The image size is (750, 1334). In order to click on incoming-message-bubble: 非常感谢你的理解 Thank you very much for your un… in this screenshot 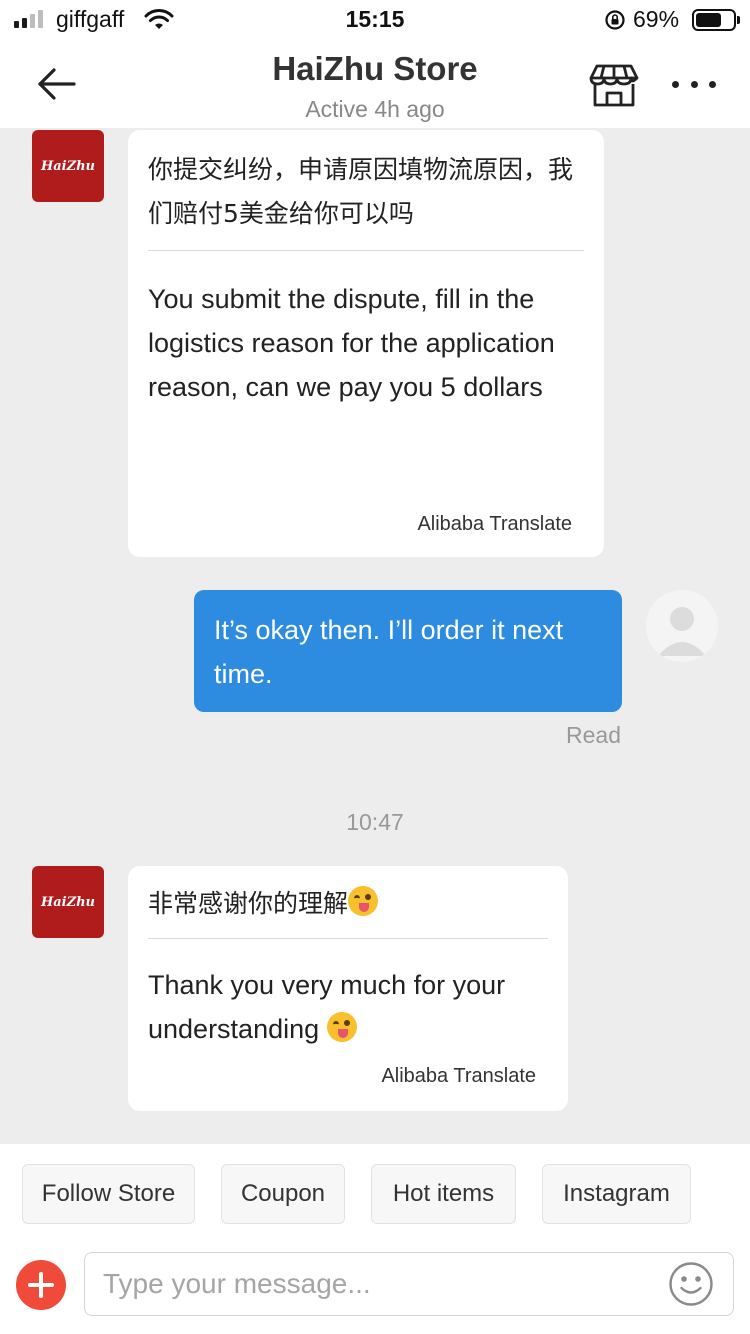, I will do `click(348, 988)`.